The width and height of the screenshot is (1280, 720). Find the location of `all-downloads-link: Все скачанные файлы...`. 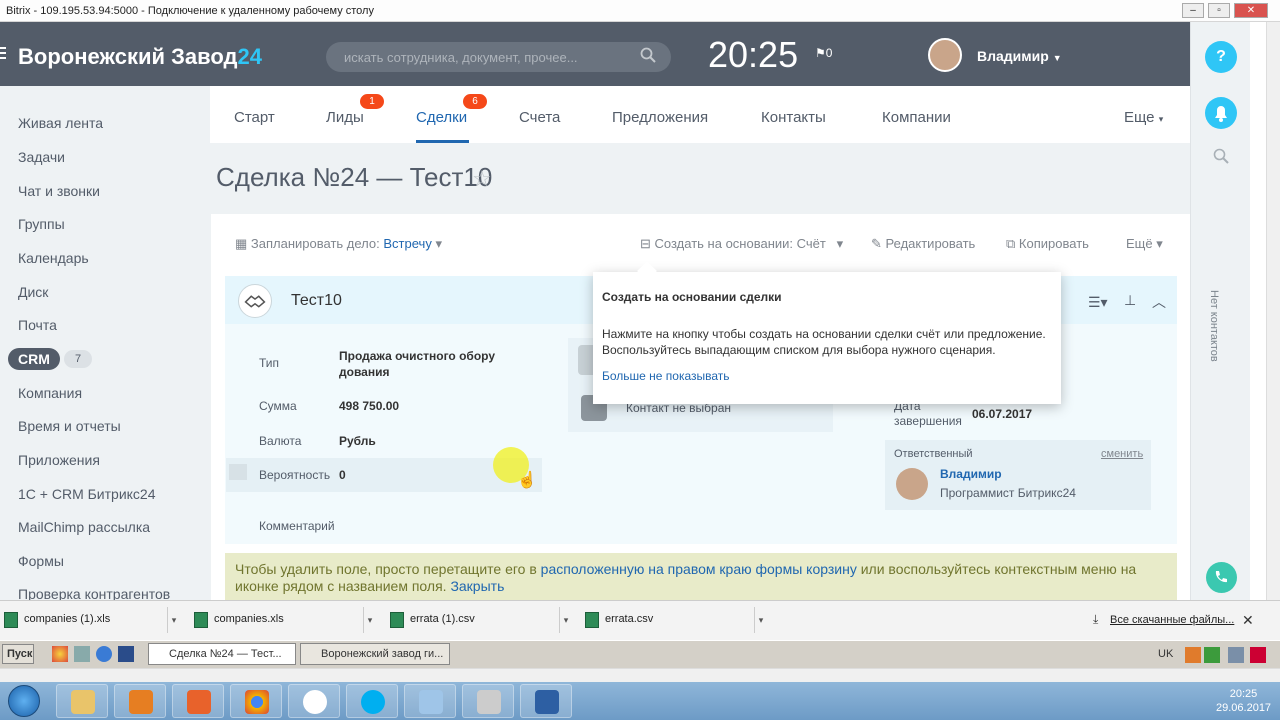

all-downloads-link: Все скачанные файлы... is located at coordinates (1172, 620).